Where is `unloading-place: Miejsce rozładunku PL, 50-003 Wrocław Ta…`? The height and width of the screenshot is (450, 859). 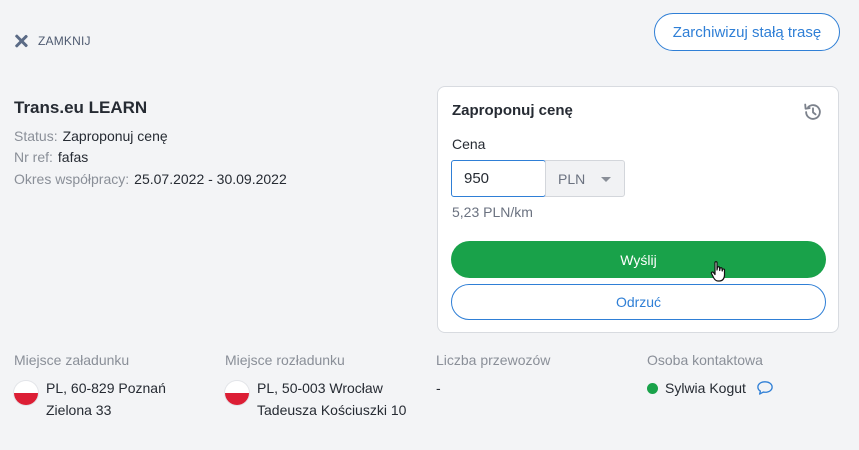
unloading-place: Miejsce rozładunku PL, 50-003 Wrocław Ta… is located at coordinates (315, 386).